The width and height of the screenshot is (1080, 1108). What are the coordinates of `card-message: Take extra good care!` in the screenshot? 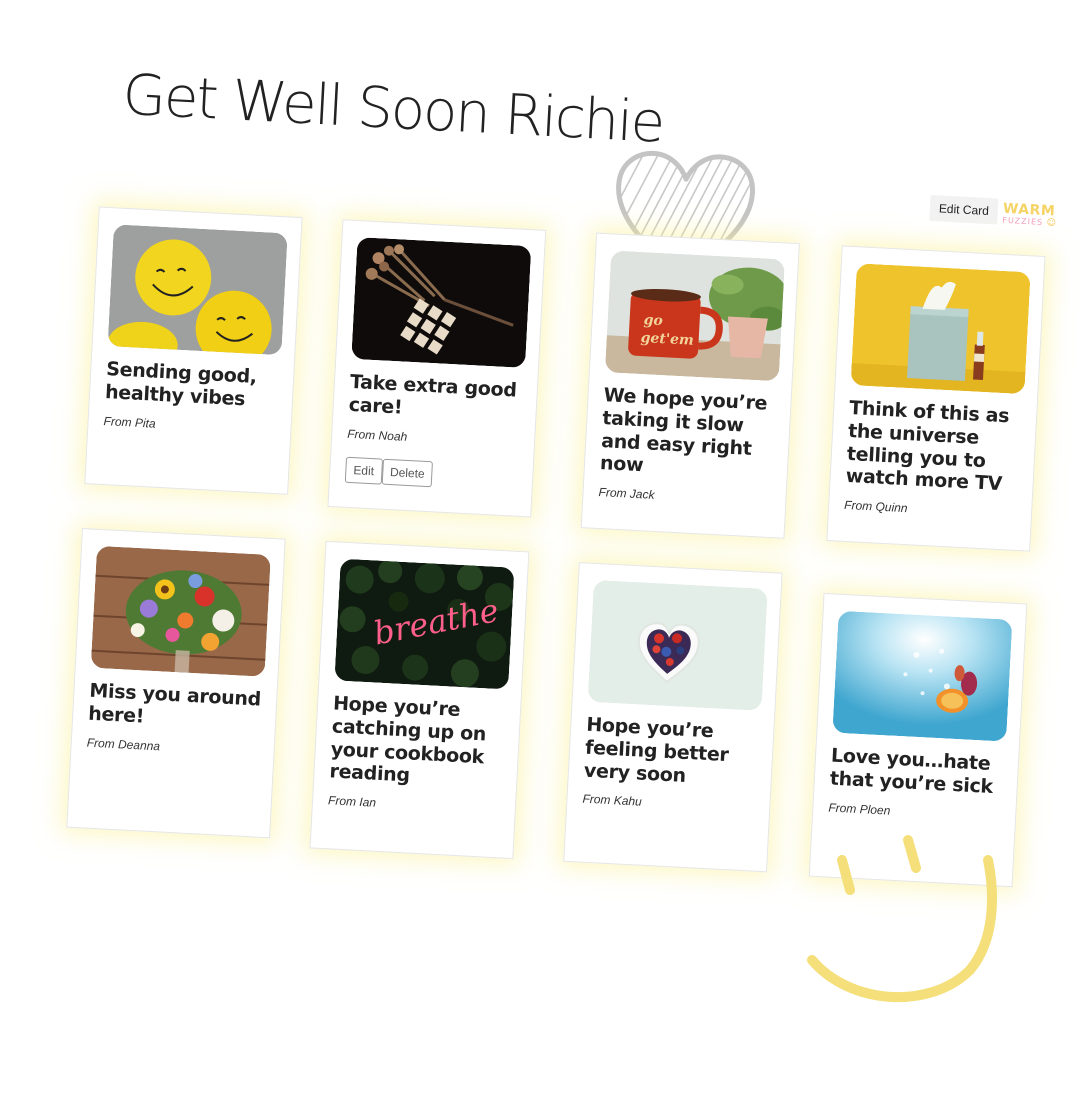 It's located at (433, 394).